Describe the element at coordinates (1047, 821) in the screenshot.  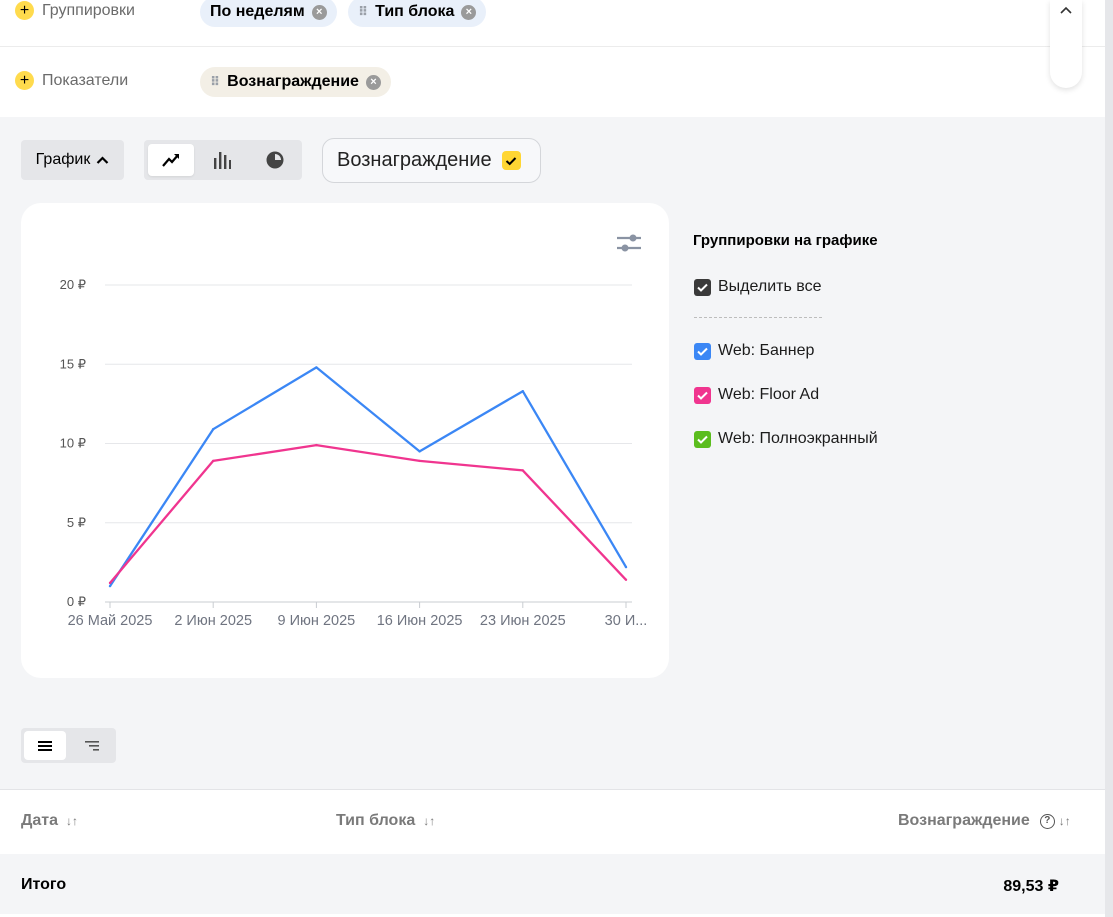
I see `help-icon: ?` at that location.